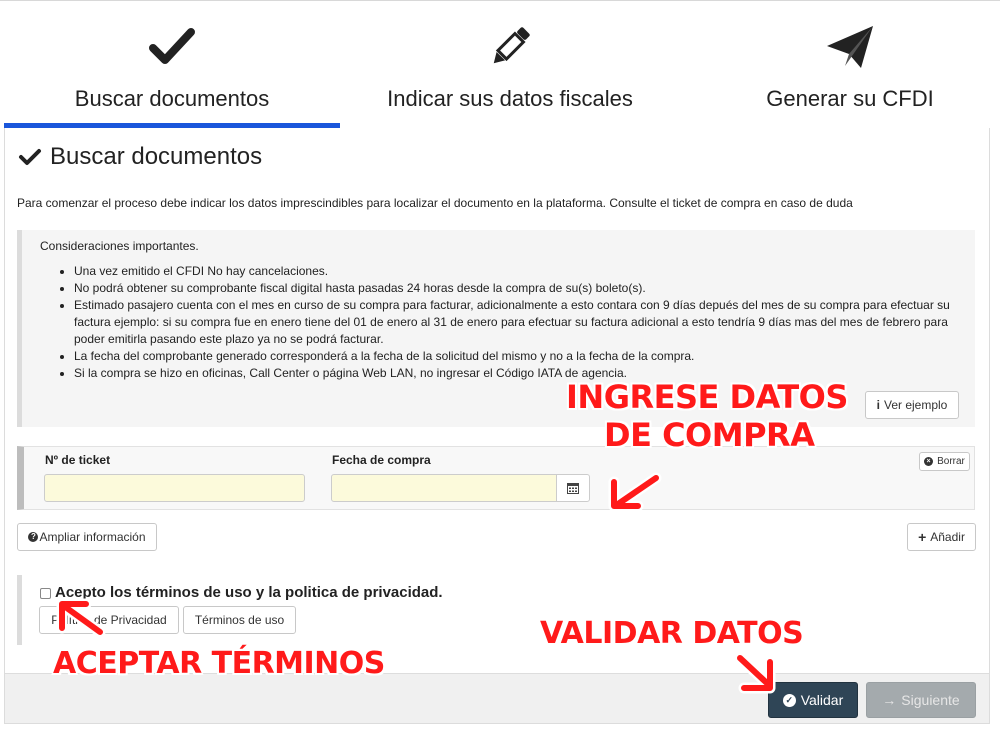 This screenshot has height=732, width=1000. I want to click on calendar-button, so click(573, 488).